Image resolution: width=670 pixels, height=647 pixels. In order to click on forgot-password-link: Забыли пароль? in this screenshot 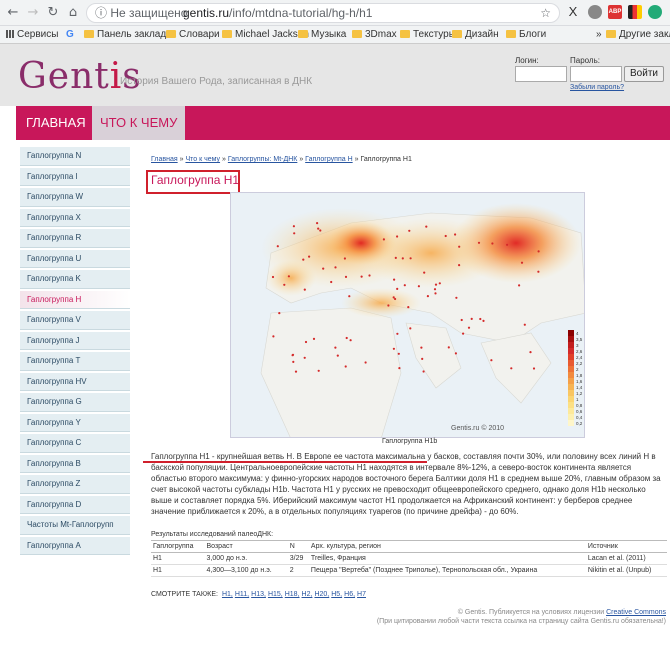, I will do `click(597, 87)`.